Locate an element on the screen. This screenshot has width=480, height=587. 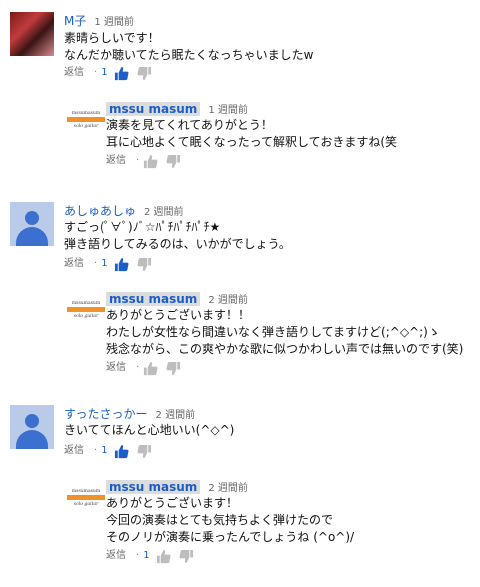
comment-header: M子 1 週間前 is located at coordinates (99, 20).